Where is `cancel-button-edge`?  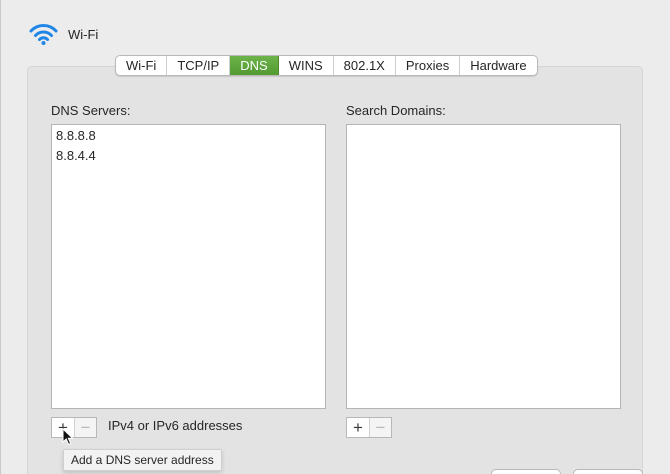 cancel-button-edge is located at coordinates (526, 471).